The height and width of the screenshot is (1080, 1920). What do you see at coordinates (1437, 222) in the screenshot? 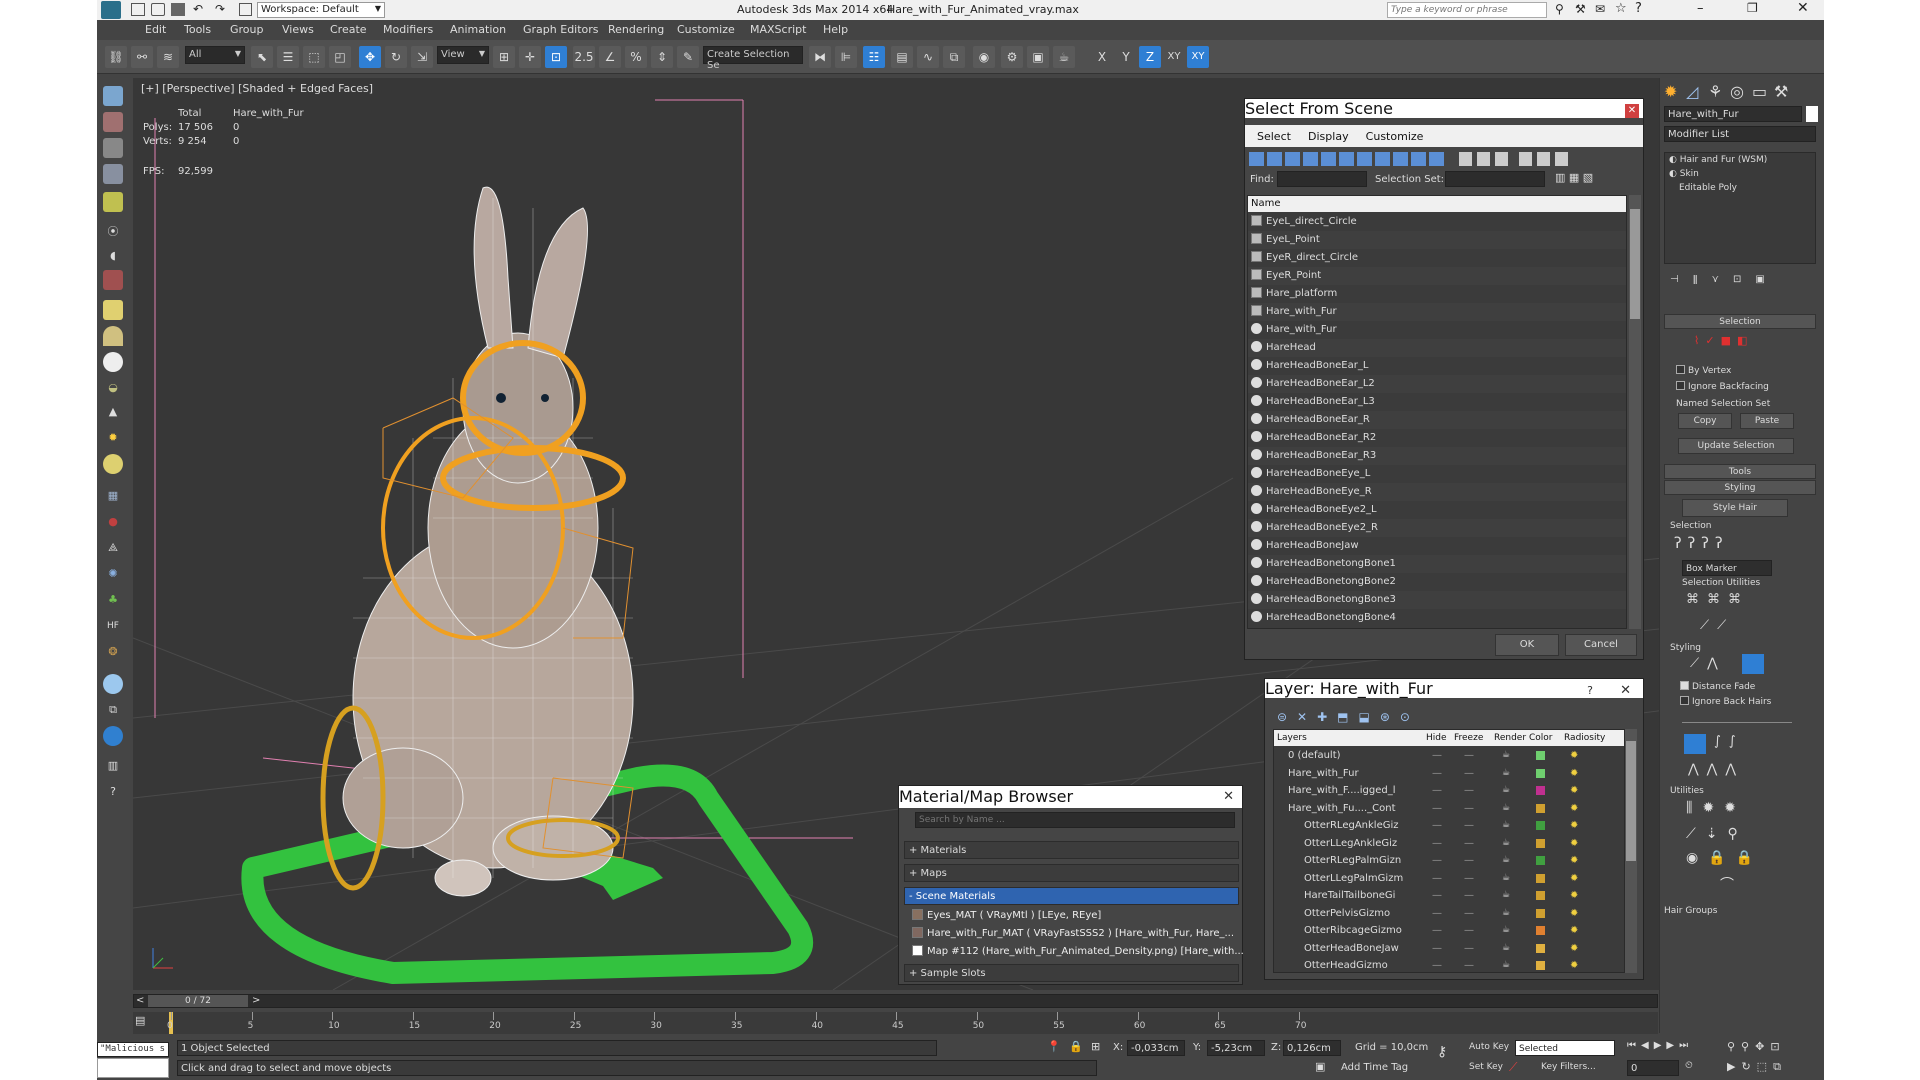
I see `scene-object-row: EyeL_direct_Circle` at bounding box center [1437, 222].